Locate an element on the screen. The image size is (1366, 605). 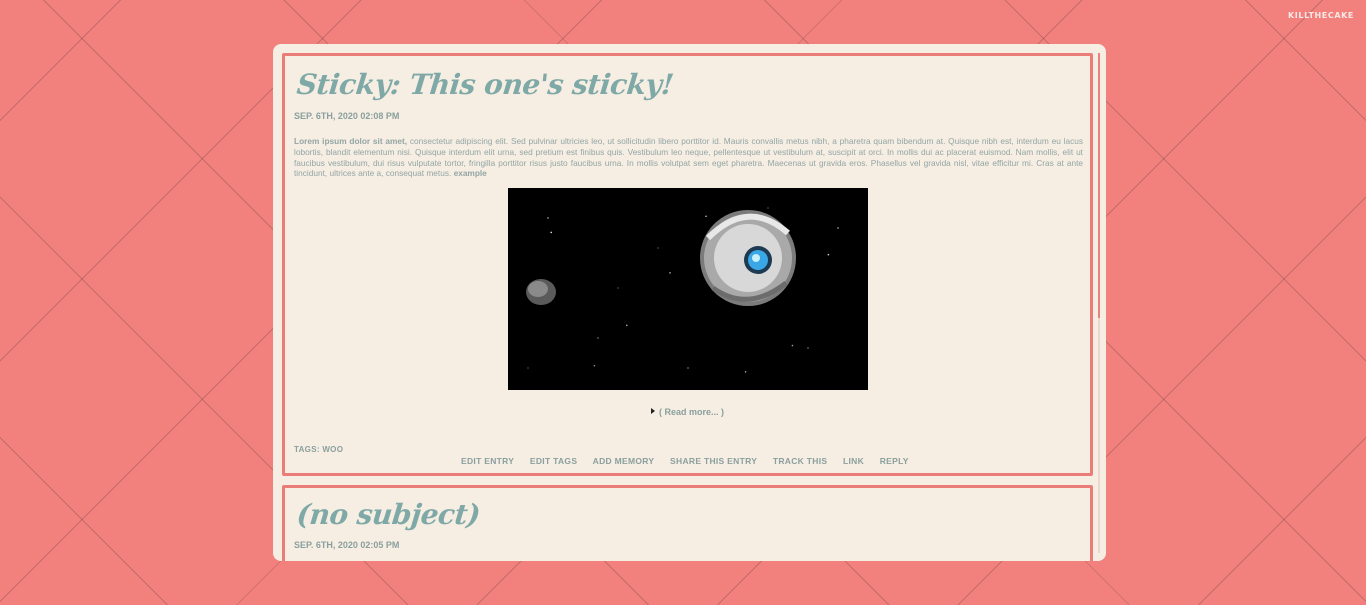
entry-image is located at coordinates (688, 289).